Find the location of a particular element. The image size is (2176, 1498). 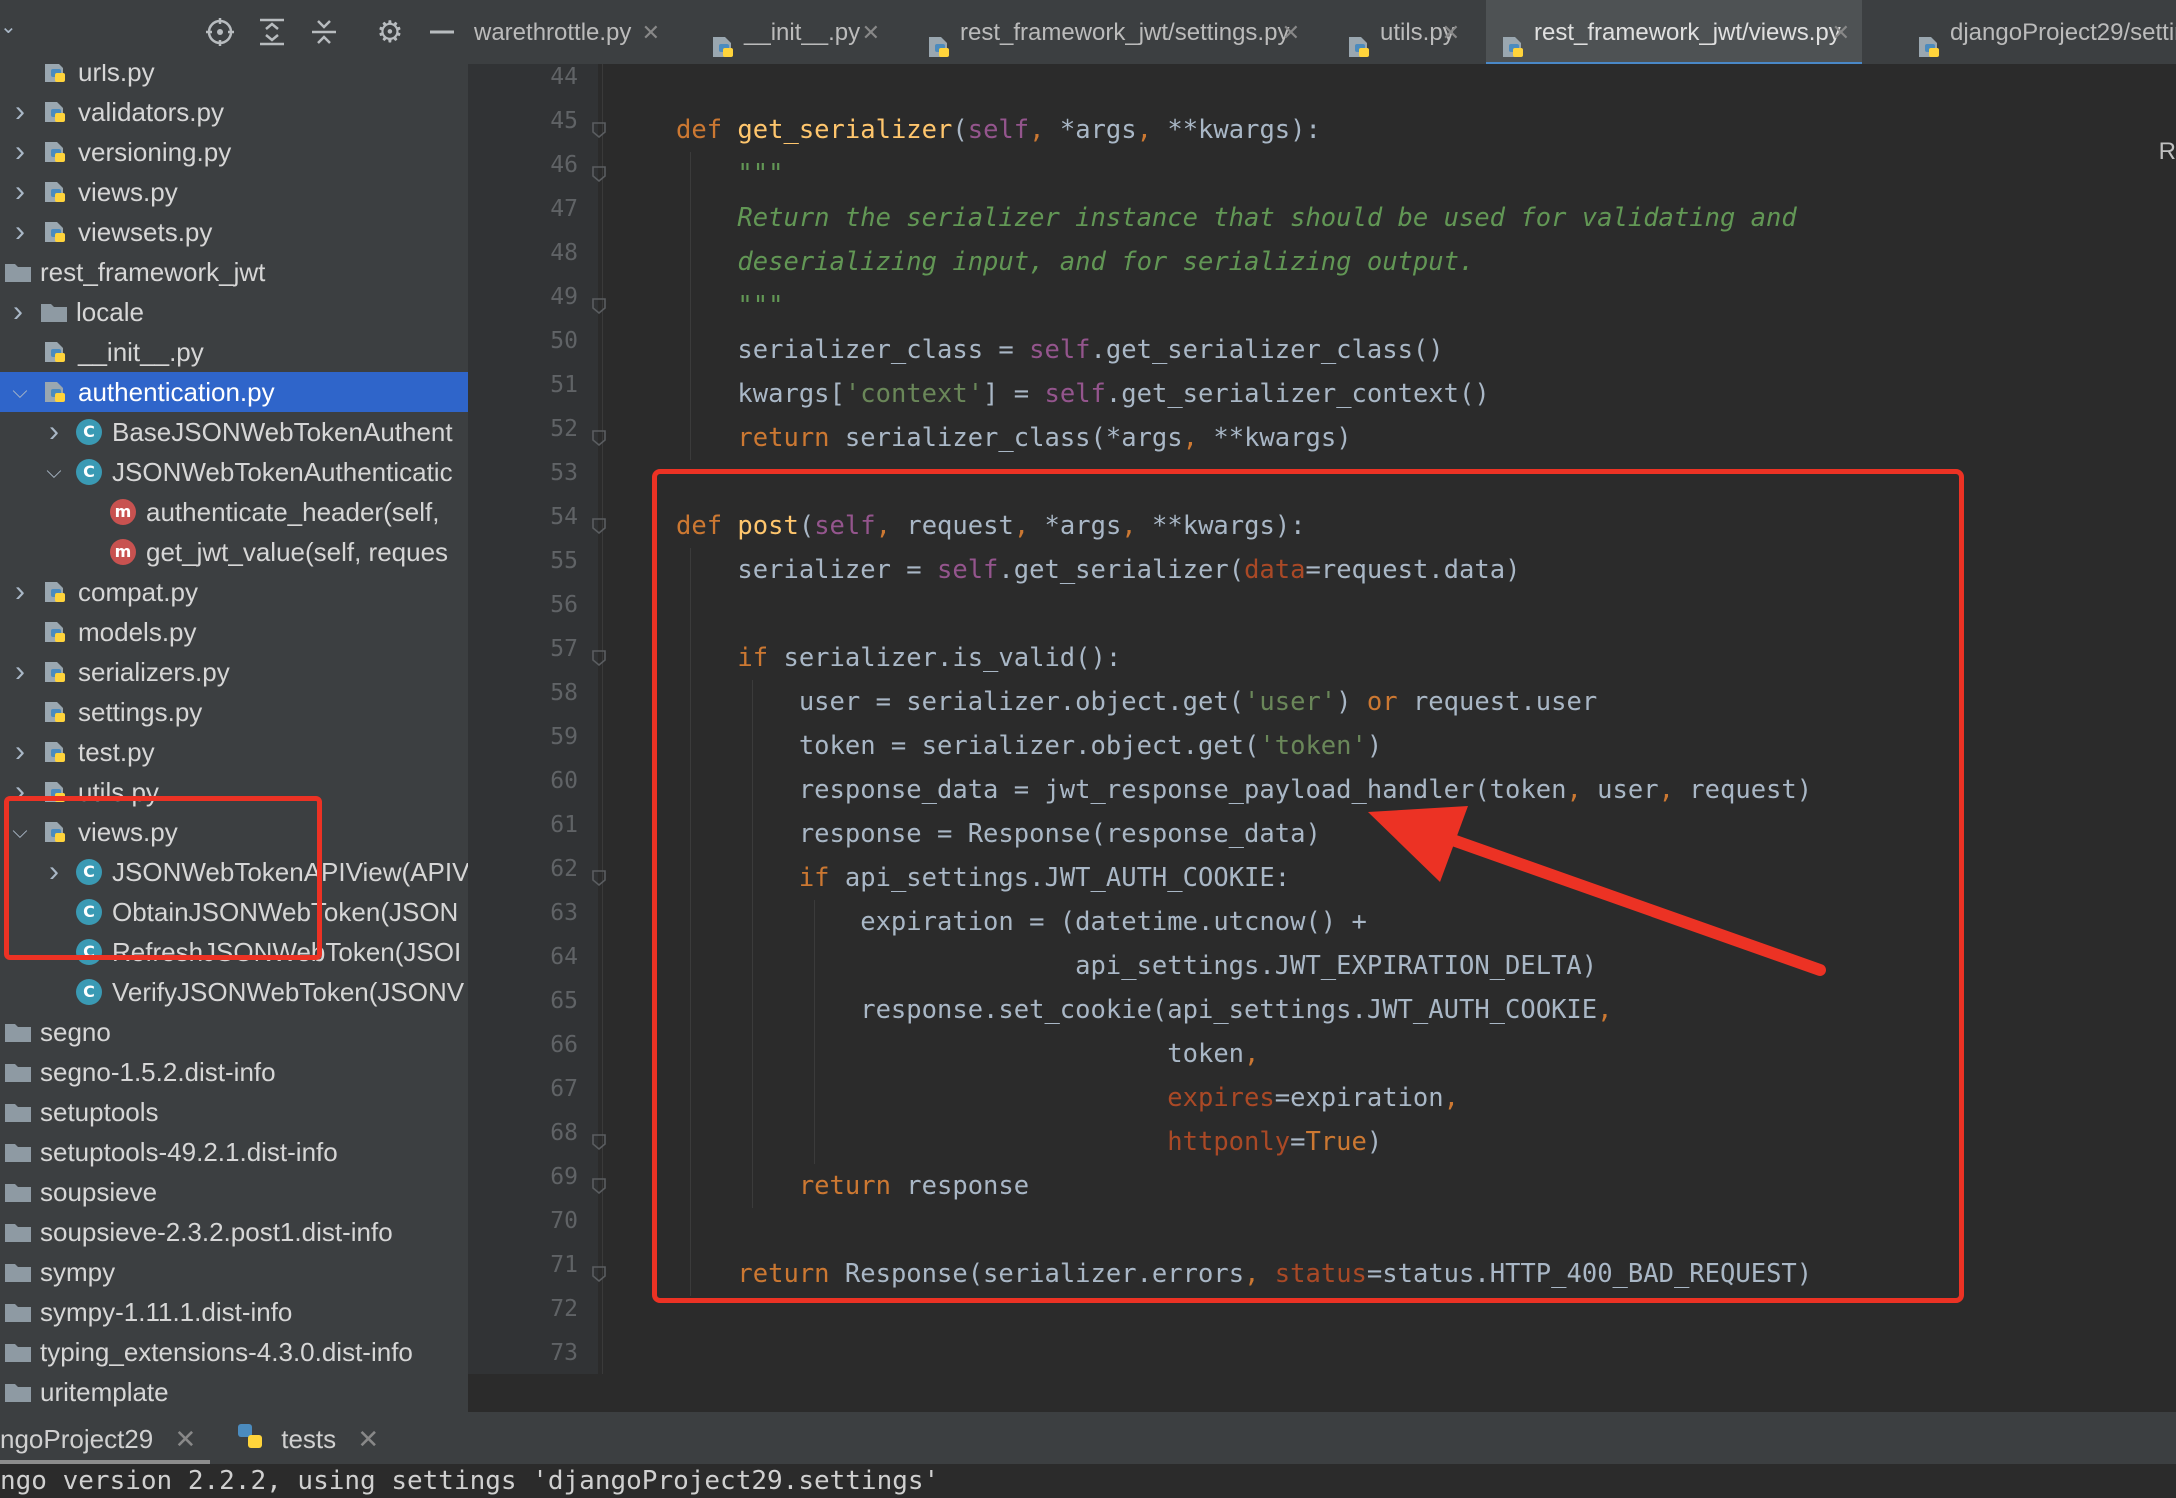

tree-item: sympy is located at coordinates (234, 1272).